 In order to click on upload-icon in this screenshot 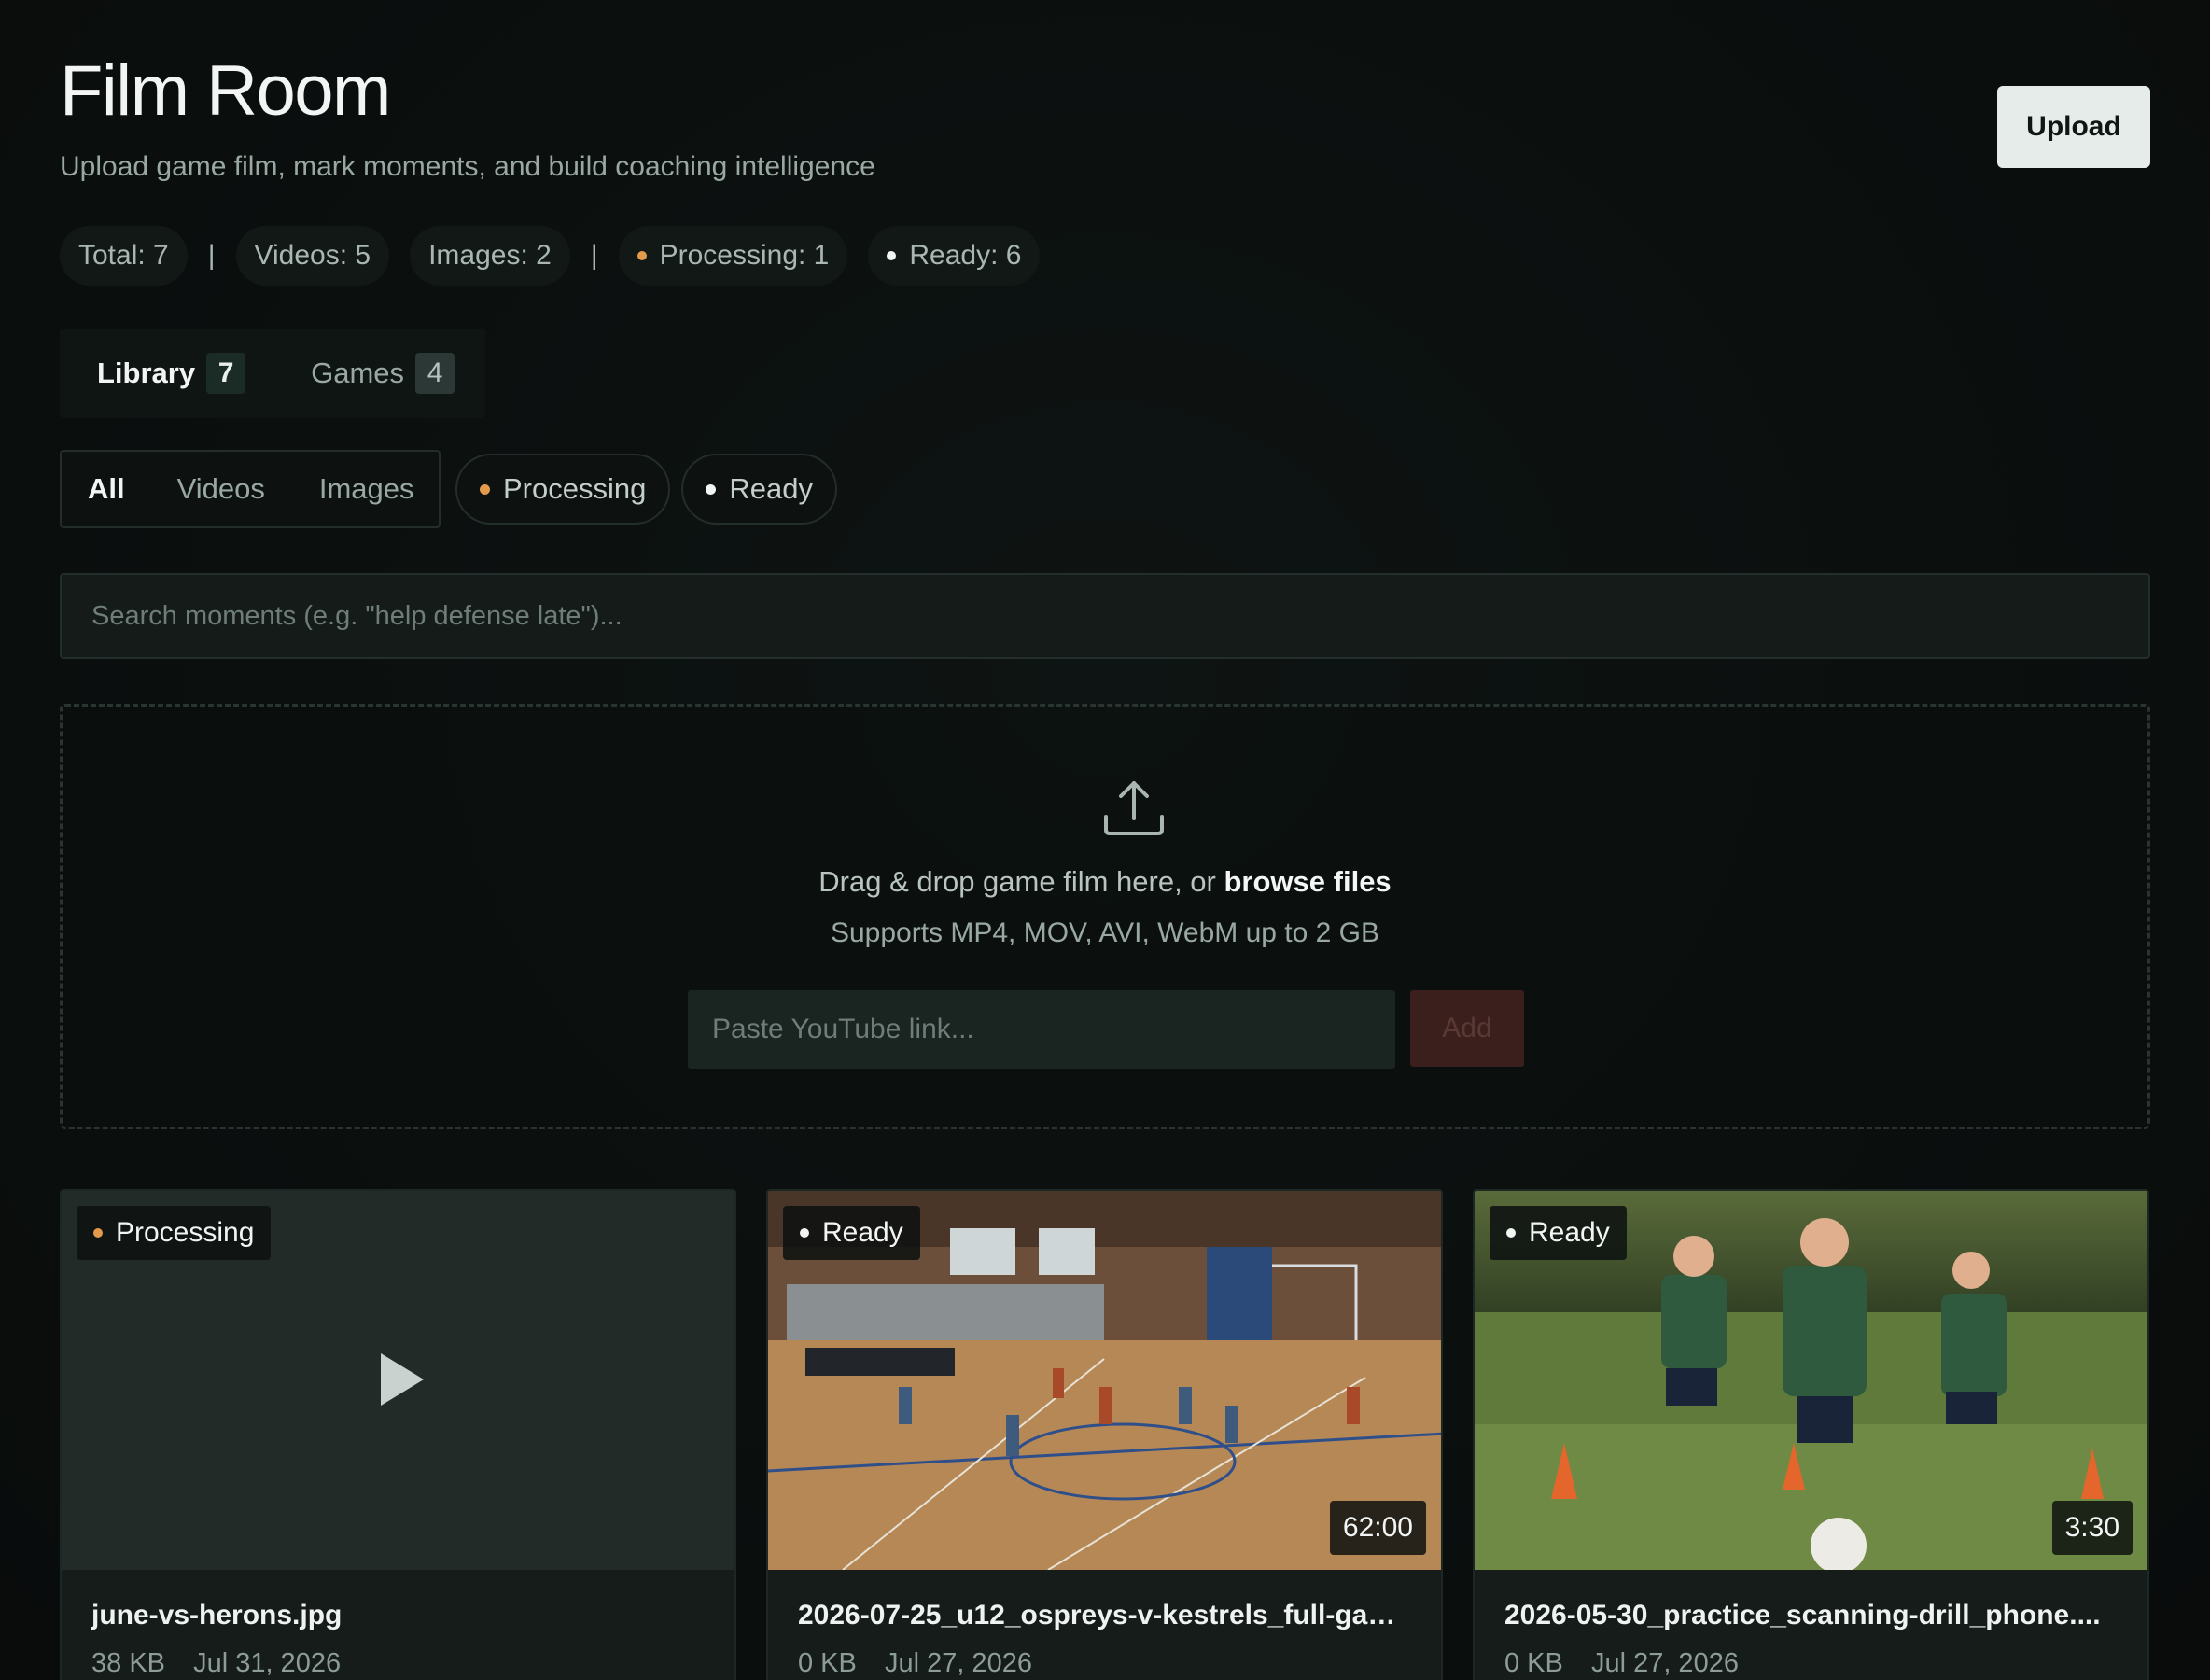, I will do `click(1134, 808)`.